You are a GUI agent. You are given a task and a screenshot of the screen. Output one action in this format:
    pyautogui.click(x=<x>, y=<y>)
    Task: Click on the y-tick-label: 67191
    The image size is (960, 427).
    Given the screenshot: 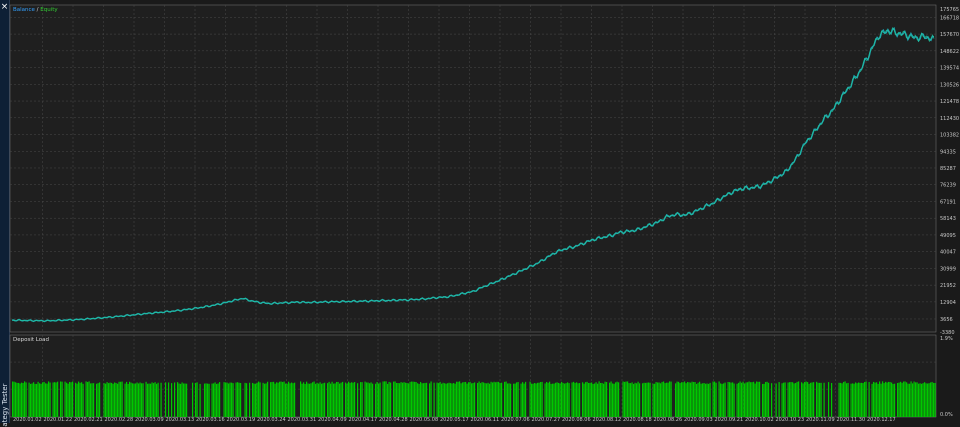 What is the action you would take?
    pyautogui.click(x=948, y=202)
    